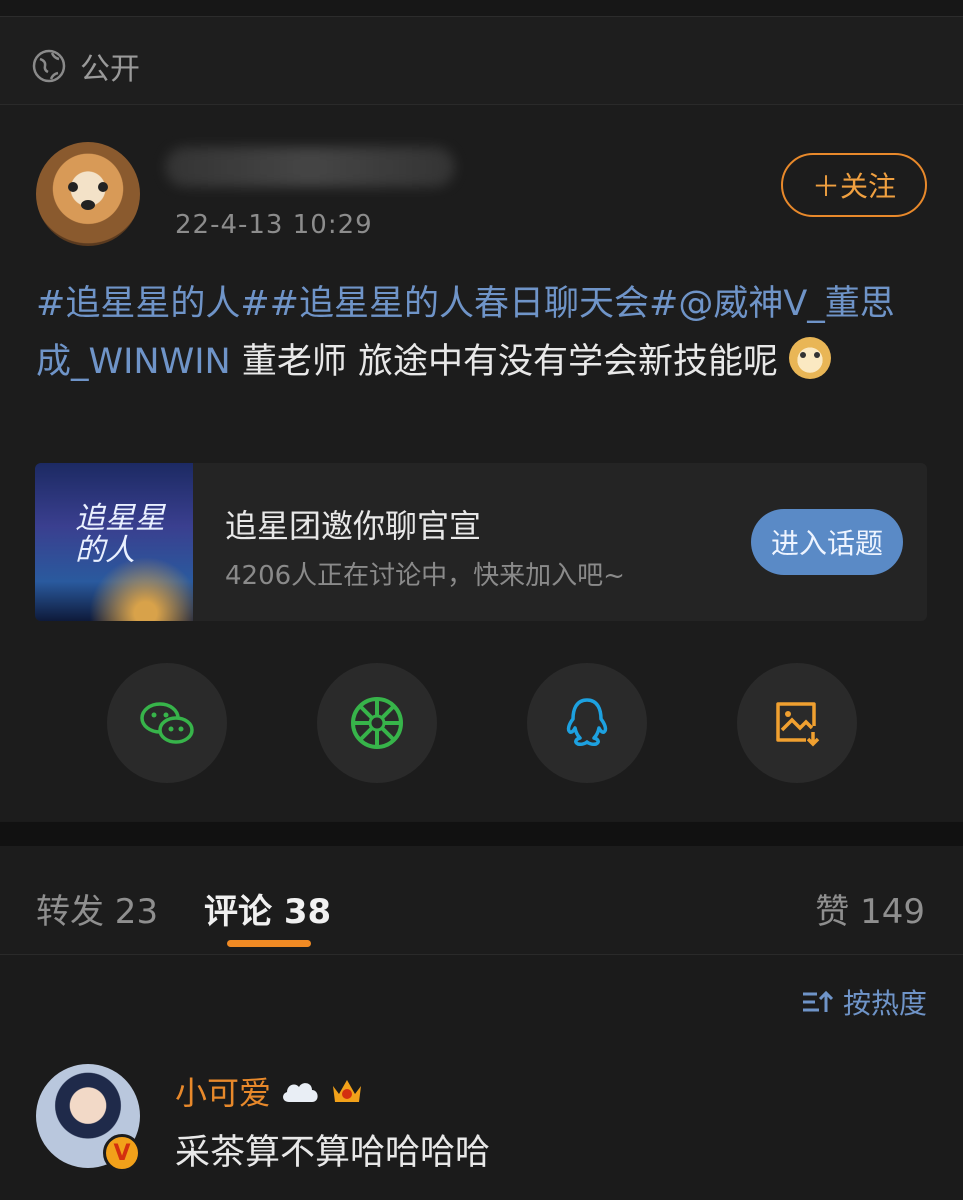  What do you see at coordinates (153, 304) in the screenshot?
I see `hashtag-link: #追星星的人#` at bounding box center [153, 304].